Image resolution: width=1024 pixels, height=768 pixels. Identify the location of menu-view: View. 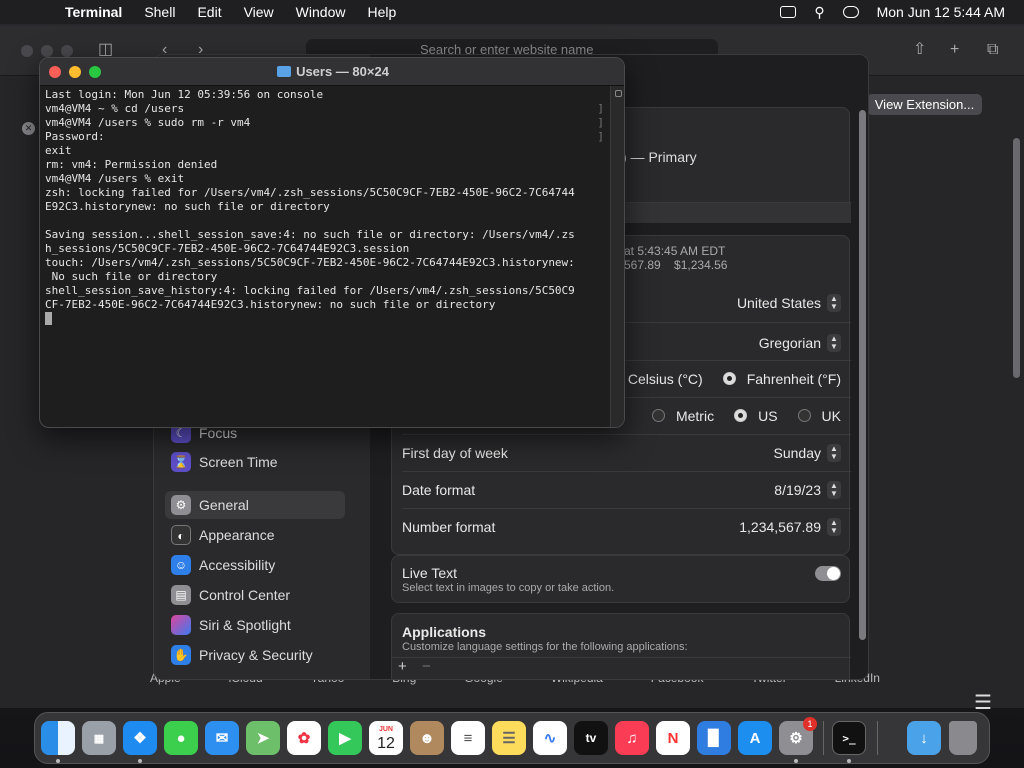
(259, 12).